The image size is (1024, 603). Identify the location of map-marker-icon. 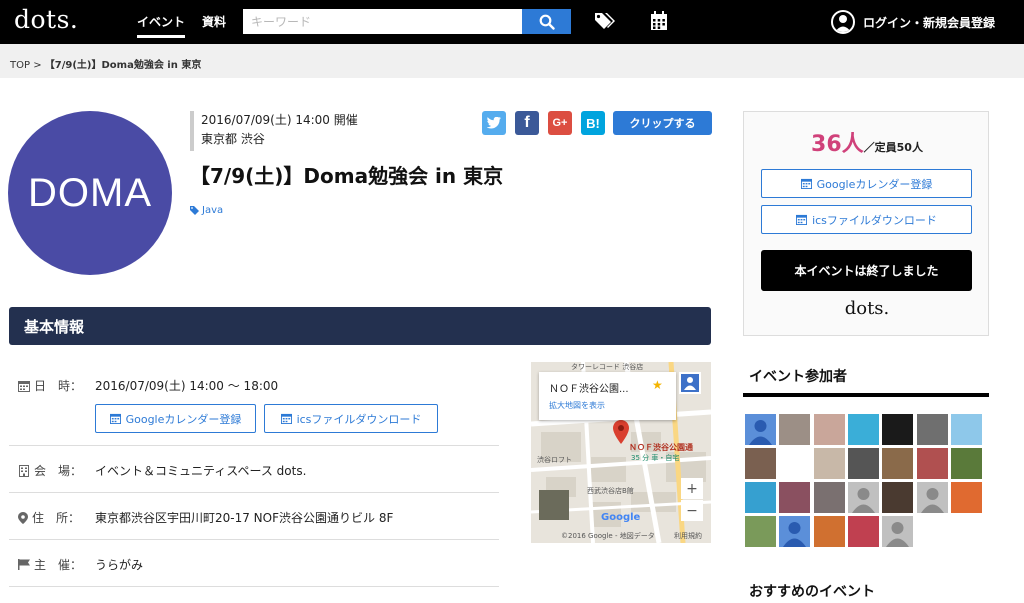
(23, 517).